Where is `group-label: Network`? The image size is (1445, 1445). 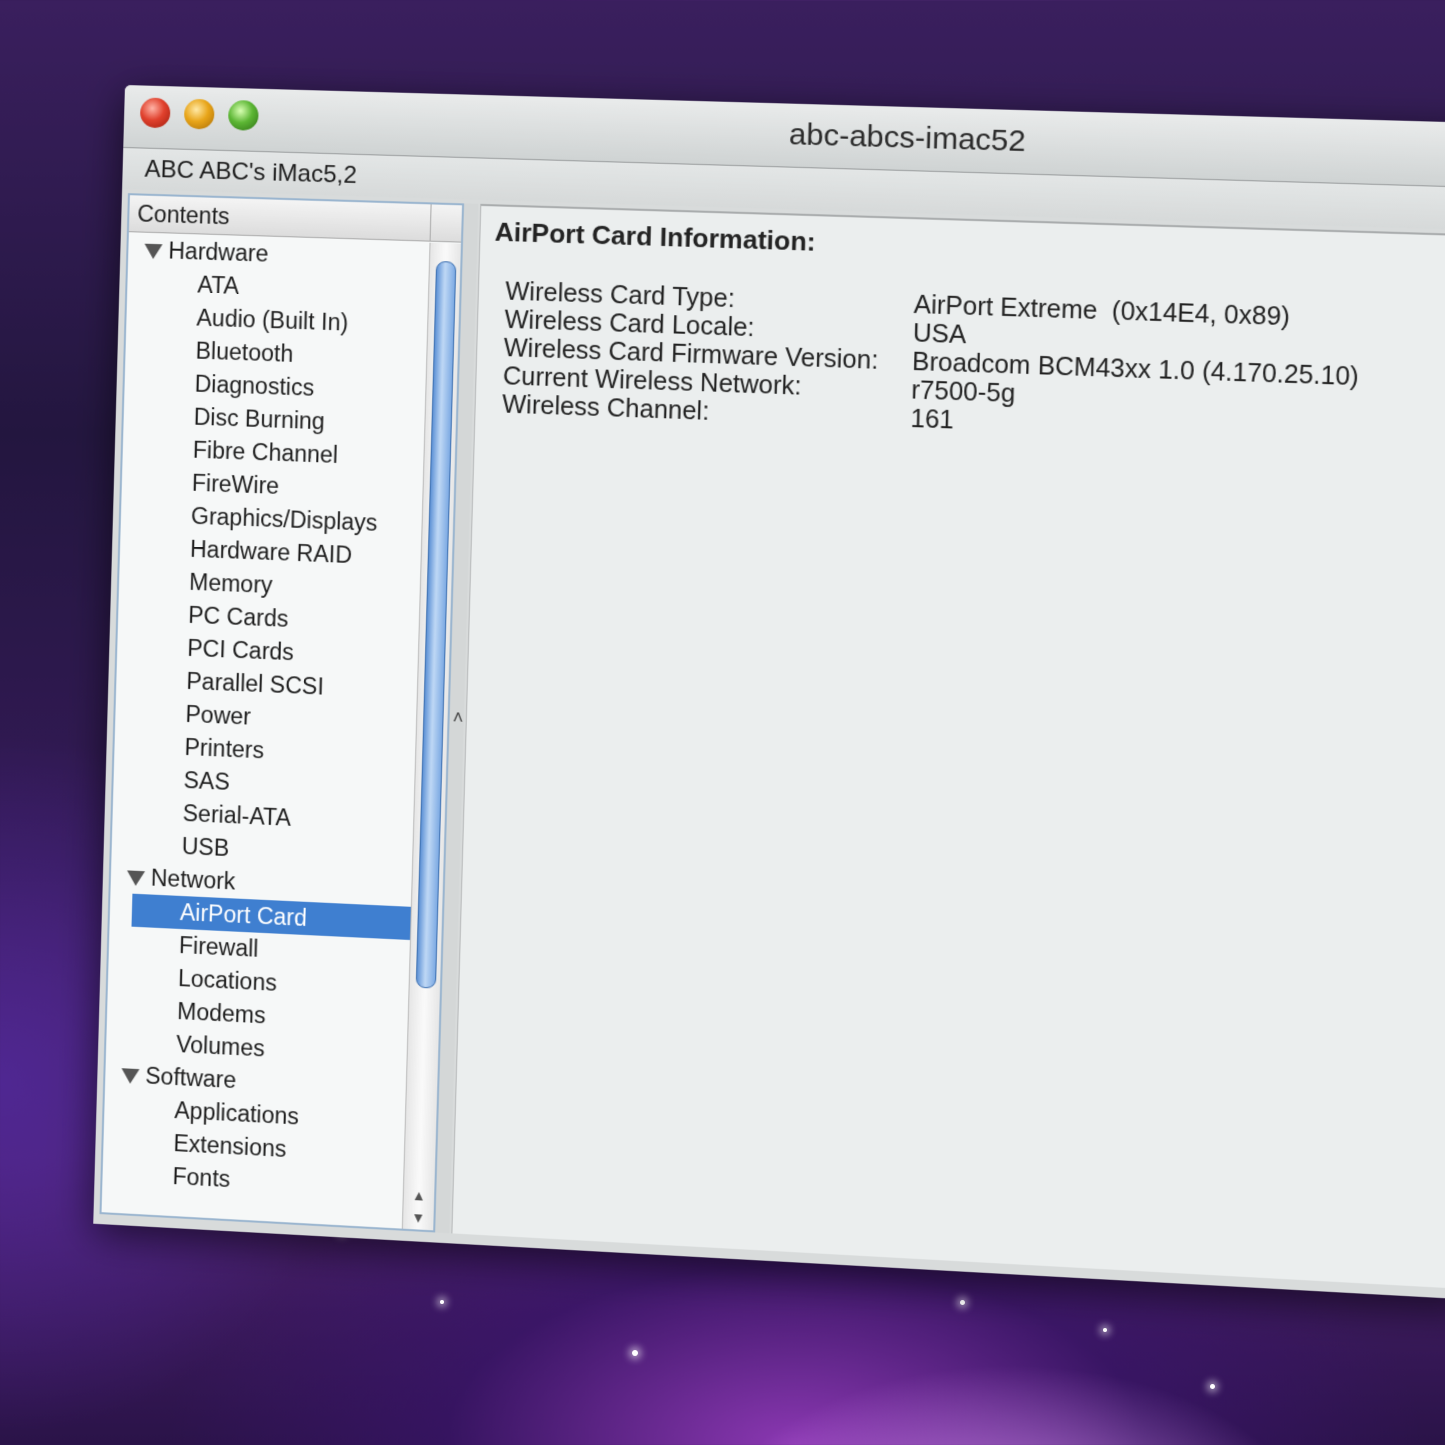
group-label: Network is located at coordinates (193, 879).